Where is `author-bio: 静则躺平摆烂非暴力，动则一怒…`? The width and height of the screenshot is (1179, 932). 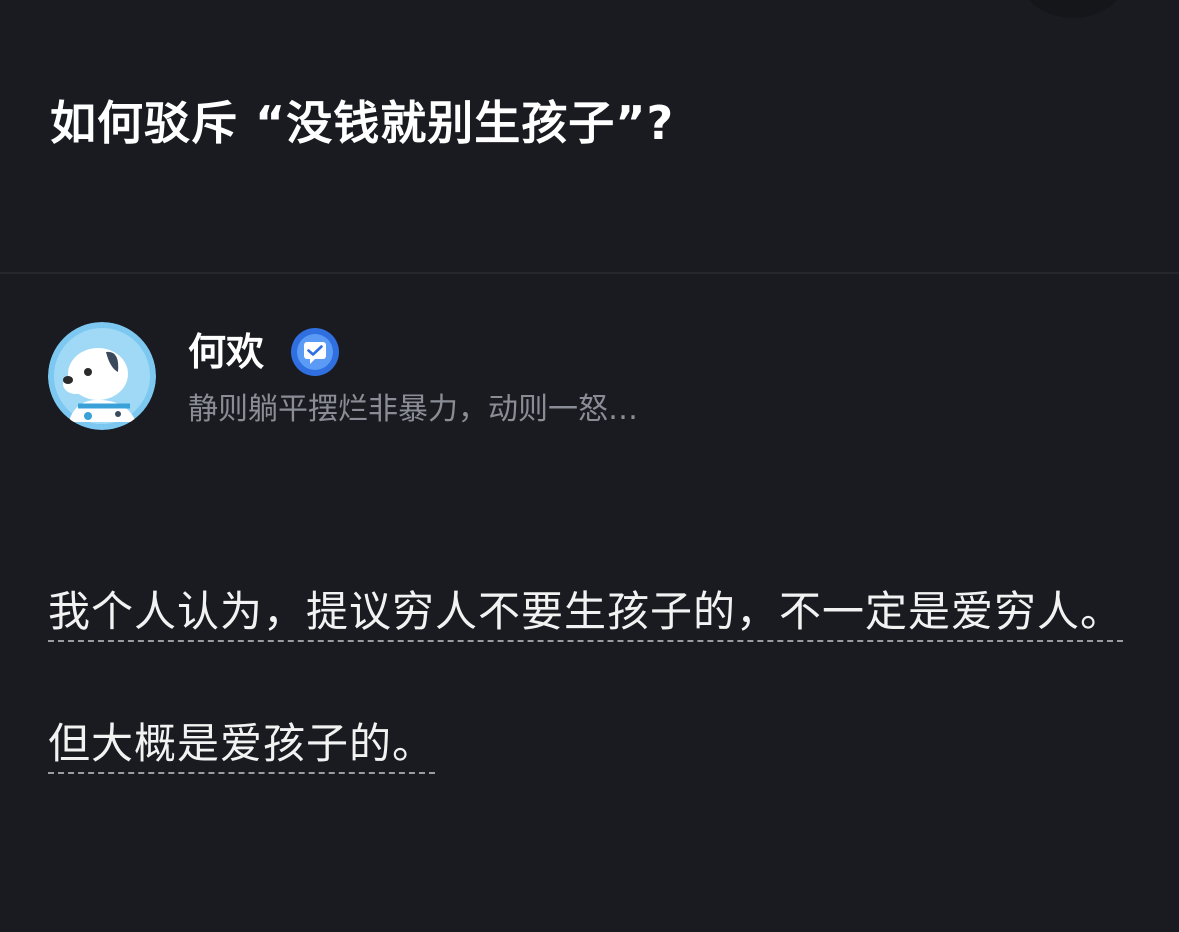
author-bio: 静则躺平摆烂非暴力，动则一怒… is located at coordinates (413, 409).